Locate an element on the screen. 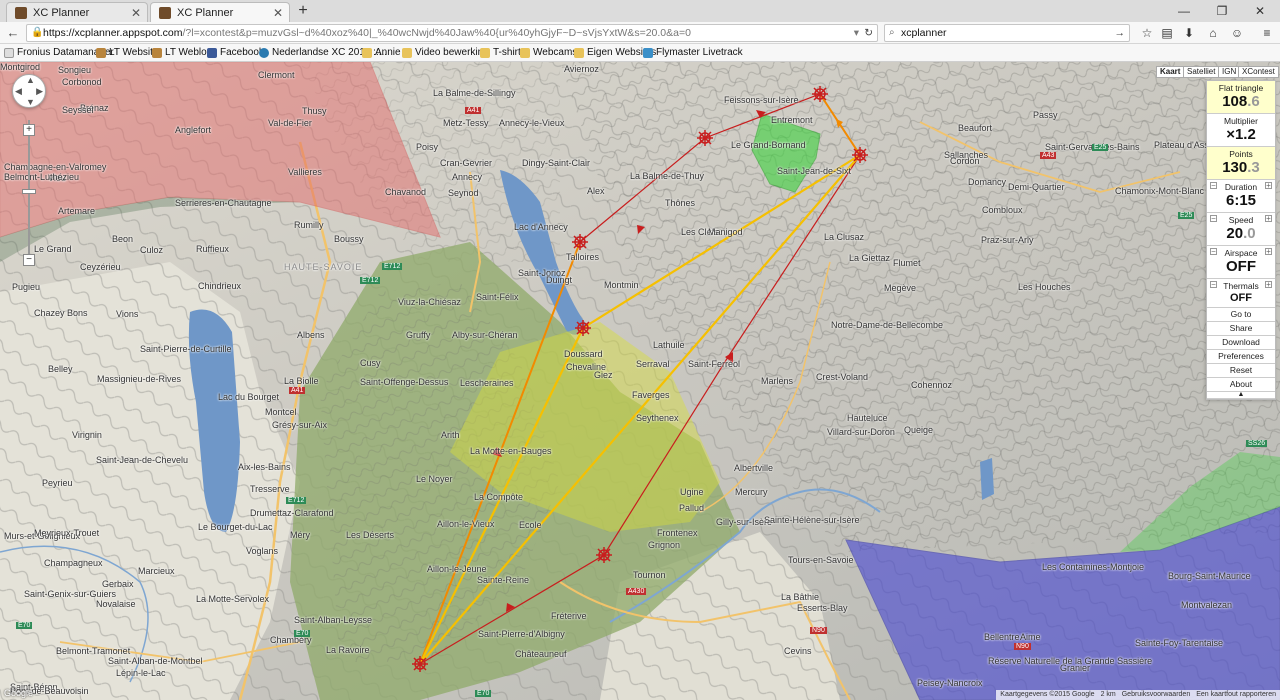  place-label: Megève is located at coordinates (900, 288).